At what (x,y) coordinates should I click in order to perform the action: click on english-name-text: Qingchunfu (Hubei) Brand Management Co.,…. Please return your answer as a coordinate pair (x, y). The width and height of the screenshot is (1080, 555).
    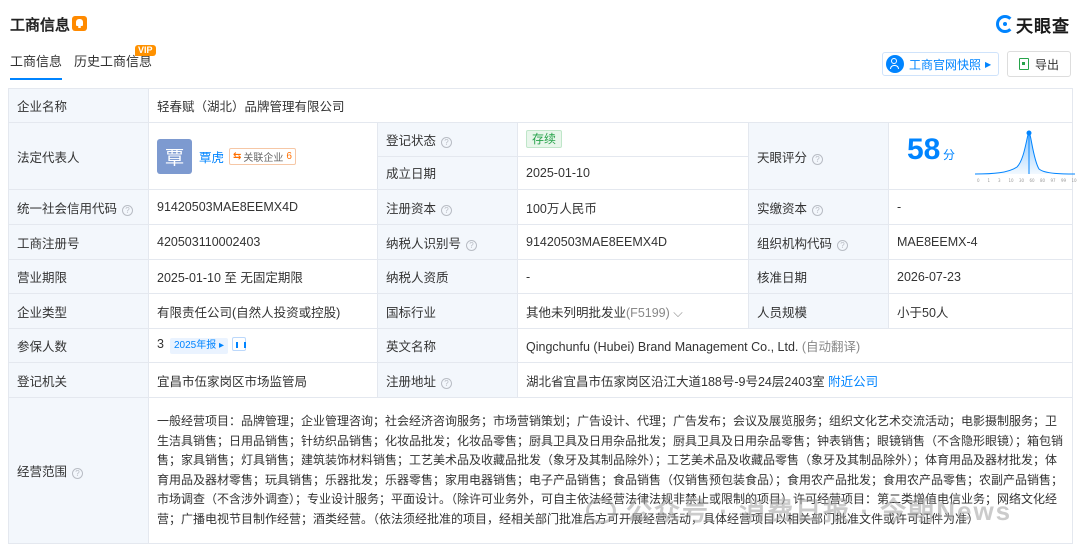
    Looking at the image, I should click on (662, 347).